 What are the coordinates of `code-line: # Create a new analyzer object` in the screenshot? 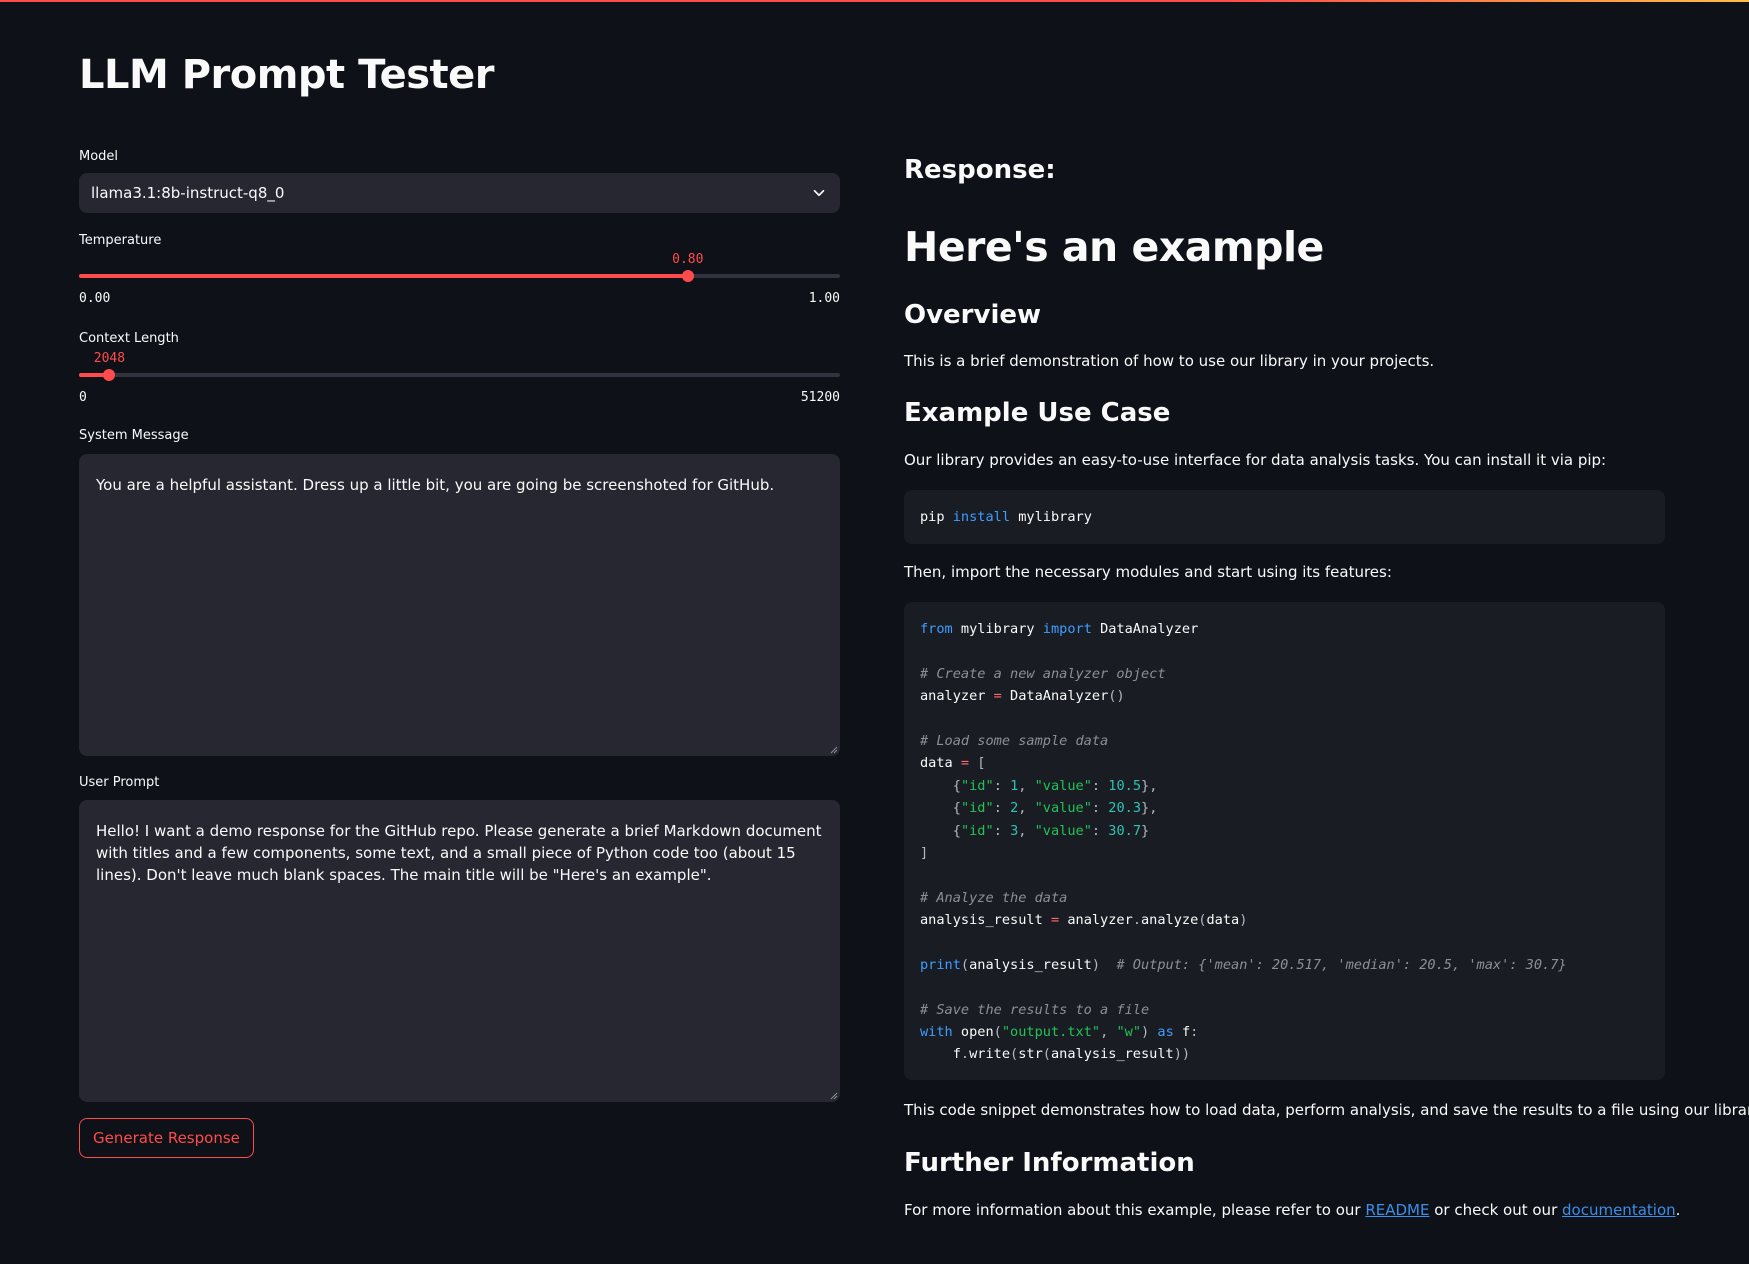 It's located at (1043, 673).